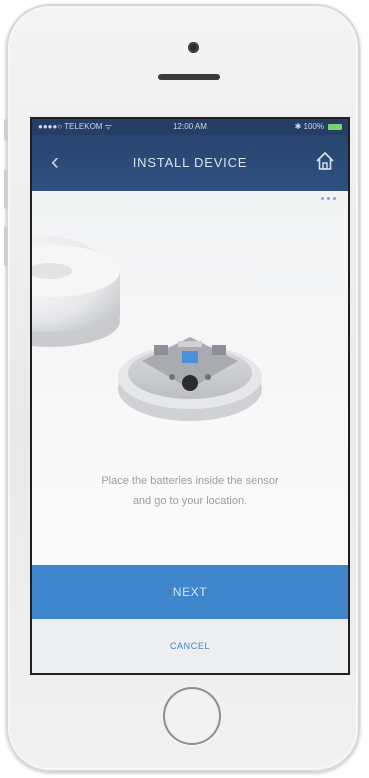  I want to click on status-bar: ●●●●○ TELEKOM ᯤ 12:00 AM ✱ 100%, so click(190, 127).